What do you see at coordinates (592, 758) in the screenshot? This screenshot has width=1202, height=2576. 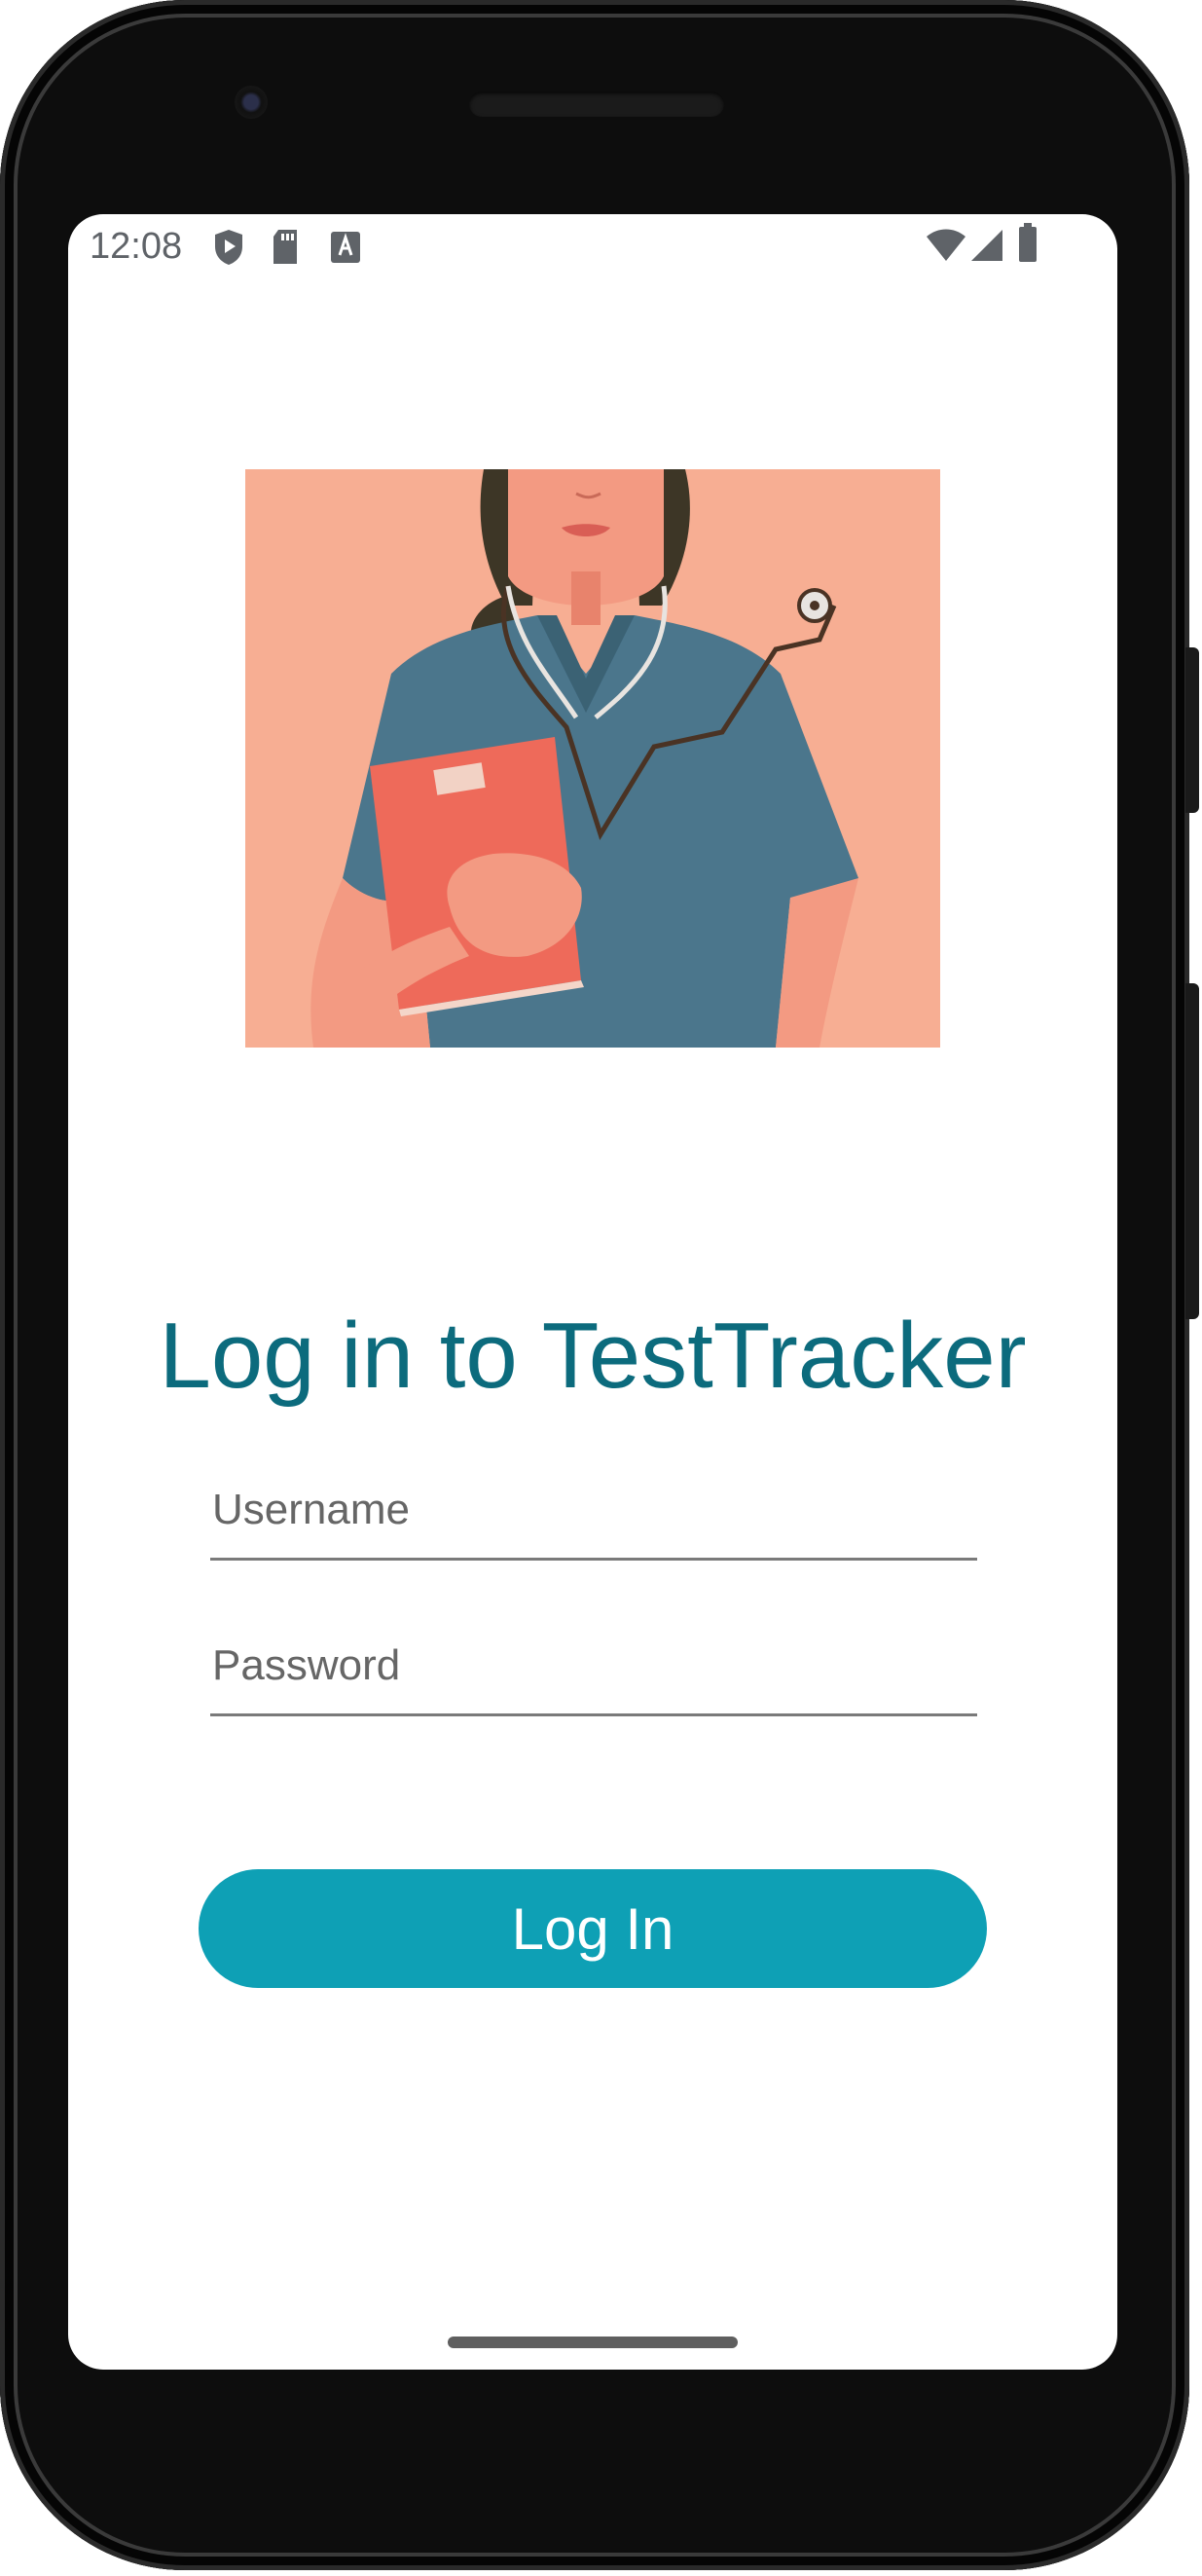 I see `hero-illustration` at bounding box center [592, 758].